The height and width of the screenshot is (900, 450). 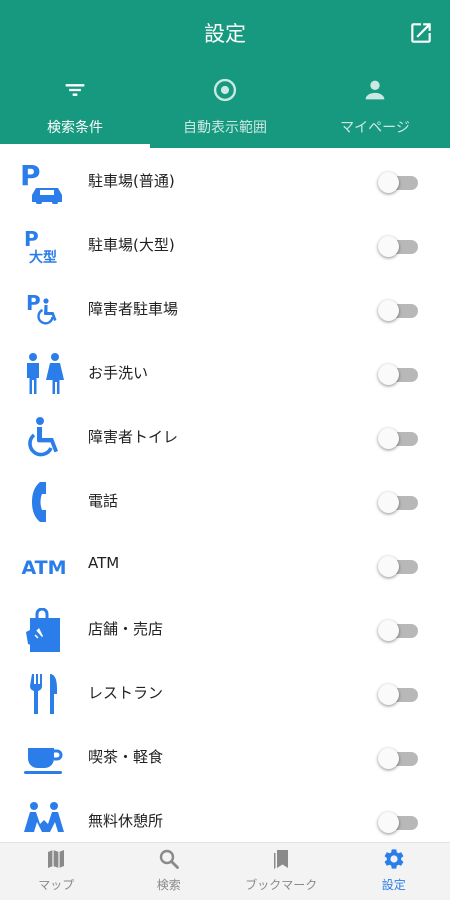 I want to click on facility-label: 喫茶・軽食, so click(x=126, y=757).